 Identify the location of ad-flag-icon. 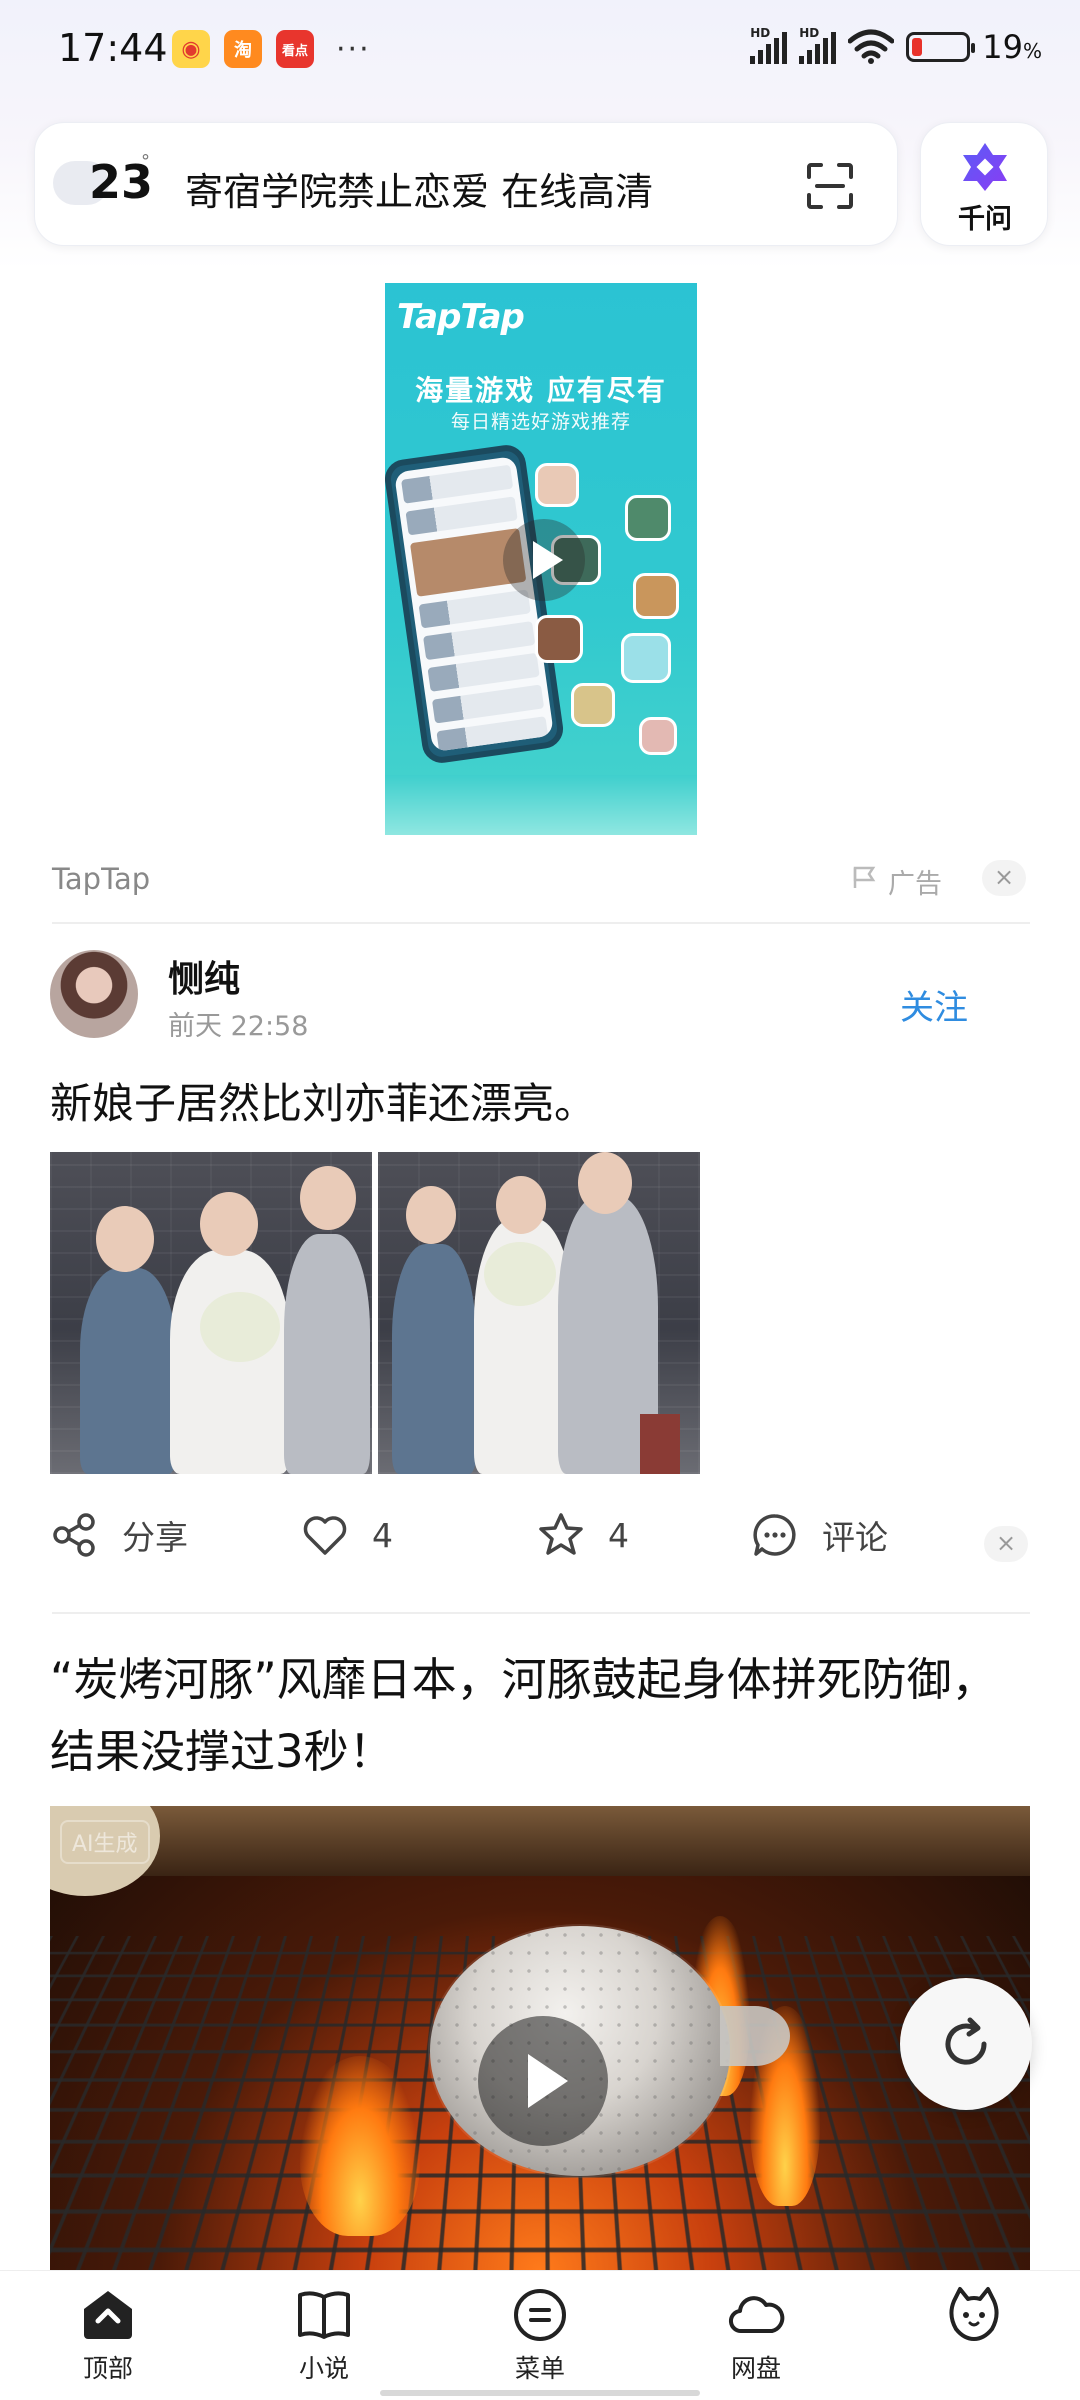
(864, 877).